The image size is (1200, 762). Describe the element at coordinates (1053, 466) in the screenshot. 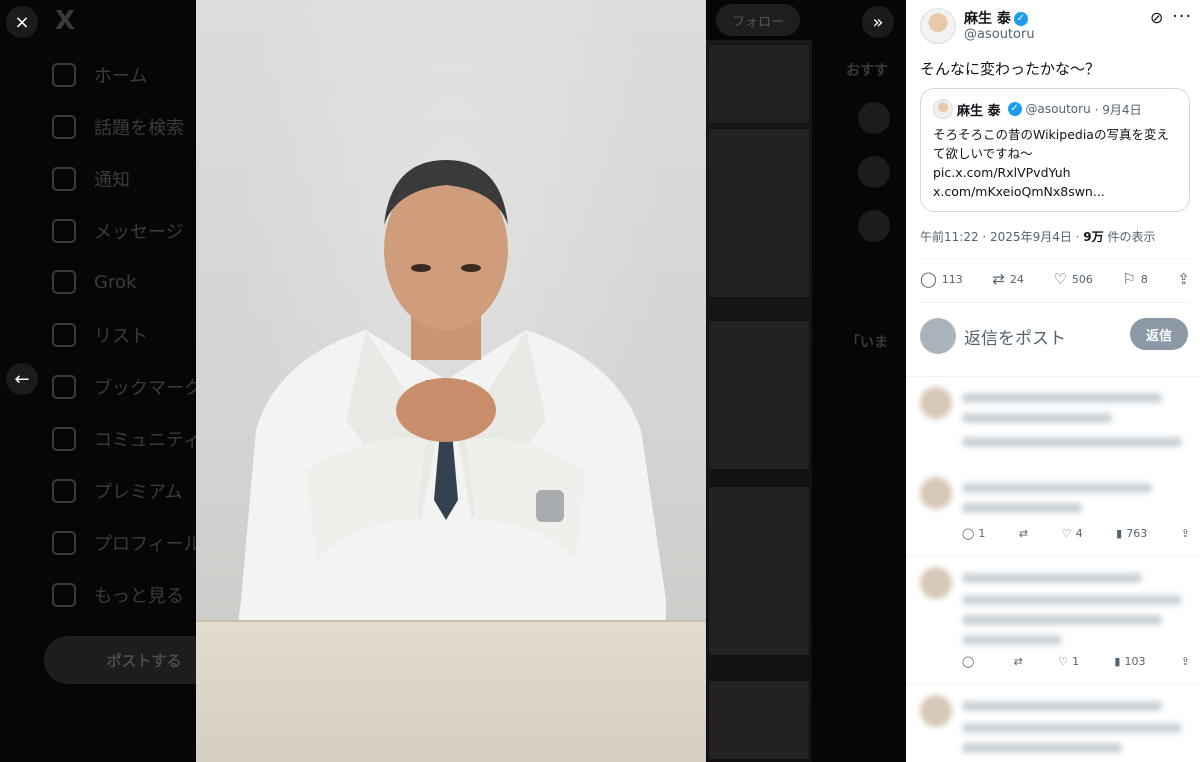

I see `reply-item: ◯ 1 ⇄ ♡ 4 ▮ 763 ⇪` at that location.